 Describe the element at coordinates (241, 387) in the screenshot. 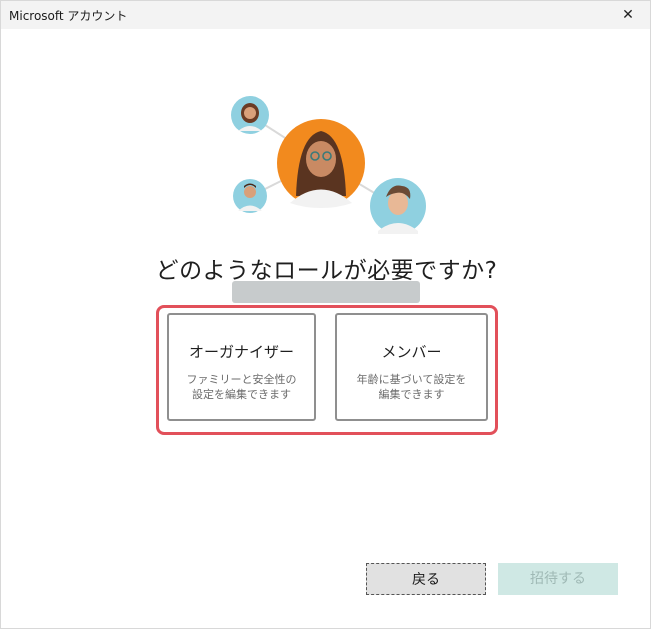

I see `organizer-role-description: ファミリーと安全性の 設定を編集できます` at that location.